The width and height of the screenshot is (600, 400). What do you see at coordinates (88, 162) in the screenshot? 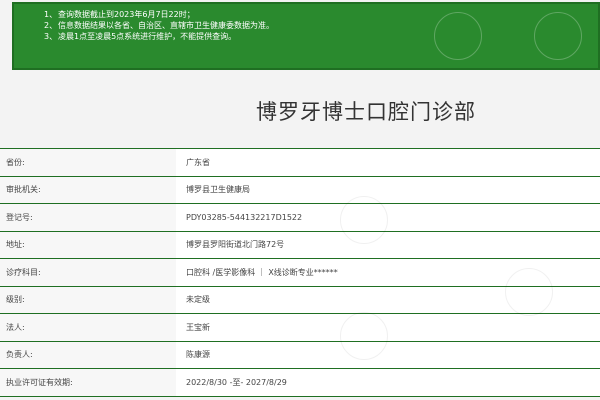
I see `details-label: 省份:` at bounding box center [88, 162].